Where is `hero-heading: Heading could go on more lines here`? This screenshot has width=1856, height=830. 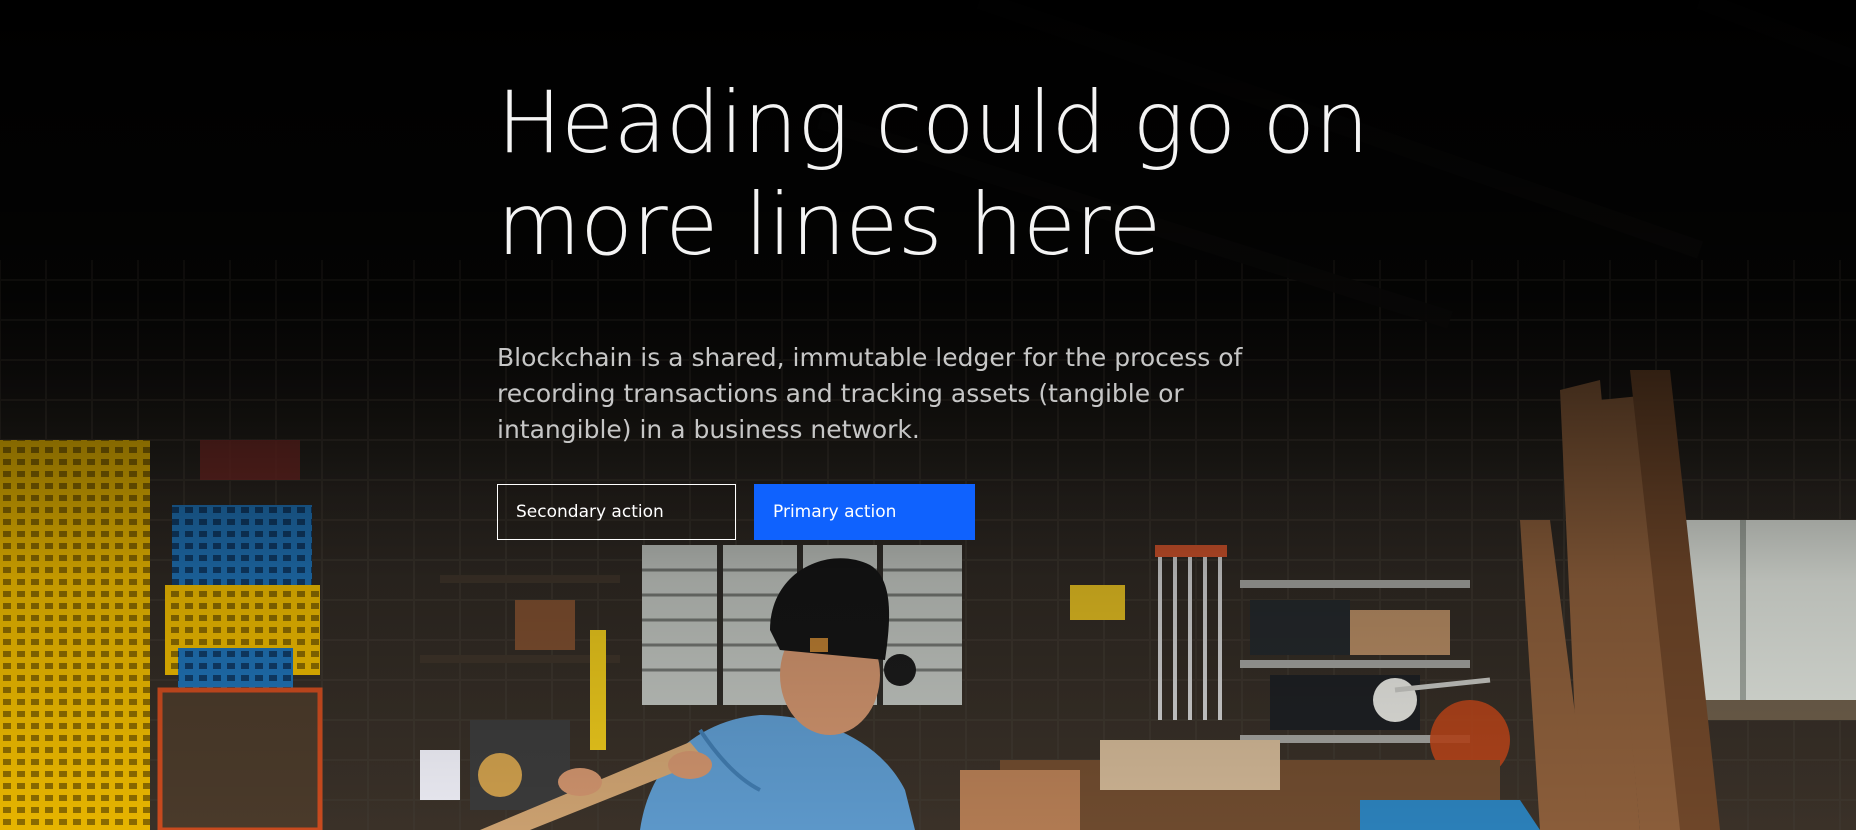
hero-heading: Heading could go on more lines here is located at coordinates (937, 174).